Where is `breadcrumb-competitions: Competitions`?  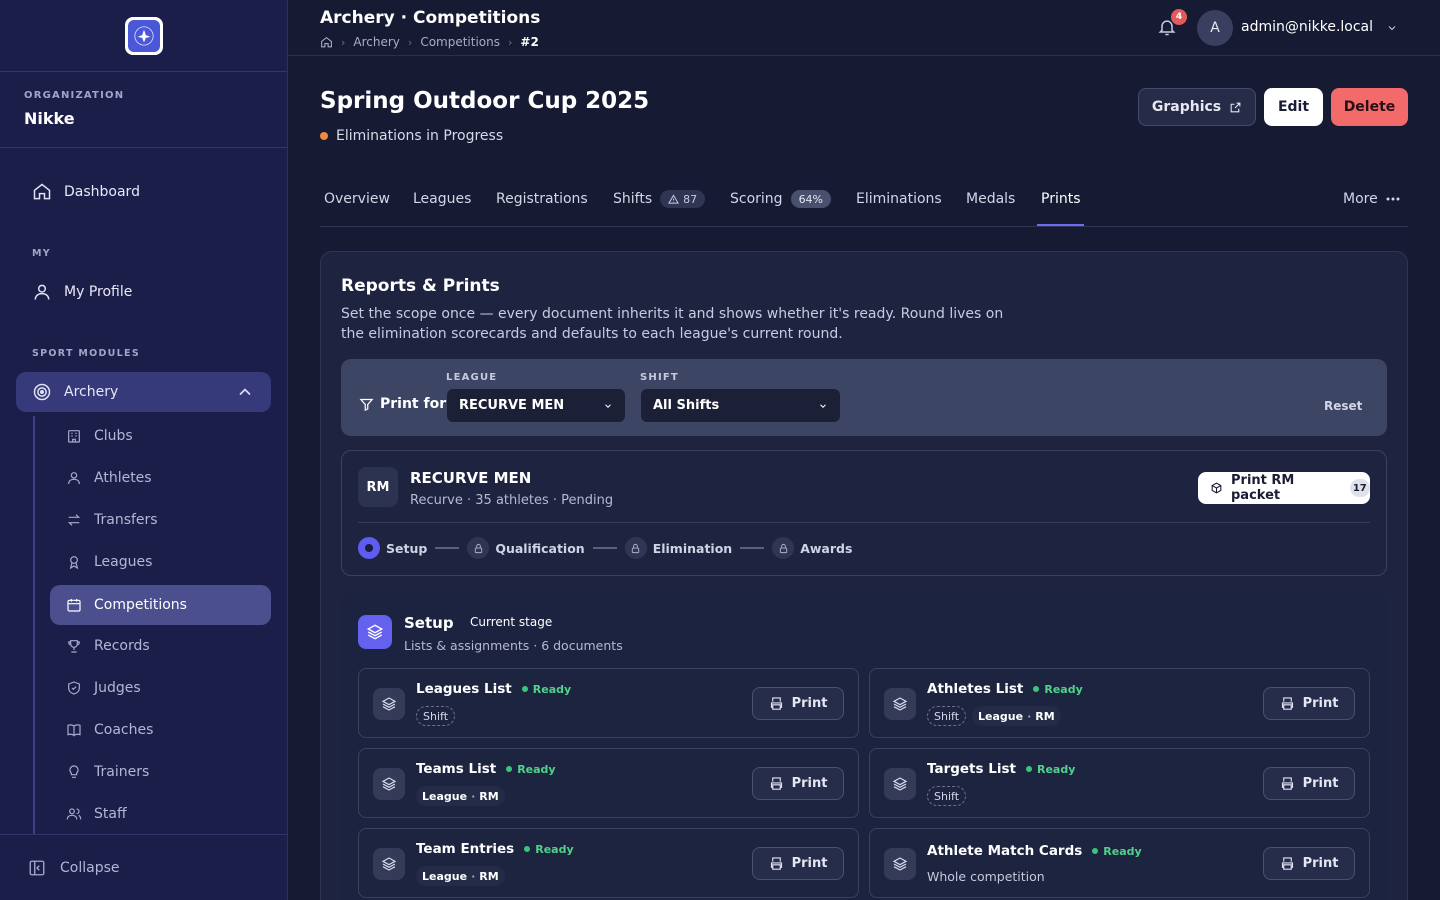 breadcrumb-competitions: Competitions is located at coordinates (460, 42).